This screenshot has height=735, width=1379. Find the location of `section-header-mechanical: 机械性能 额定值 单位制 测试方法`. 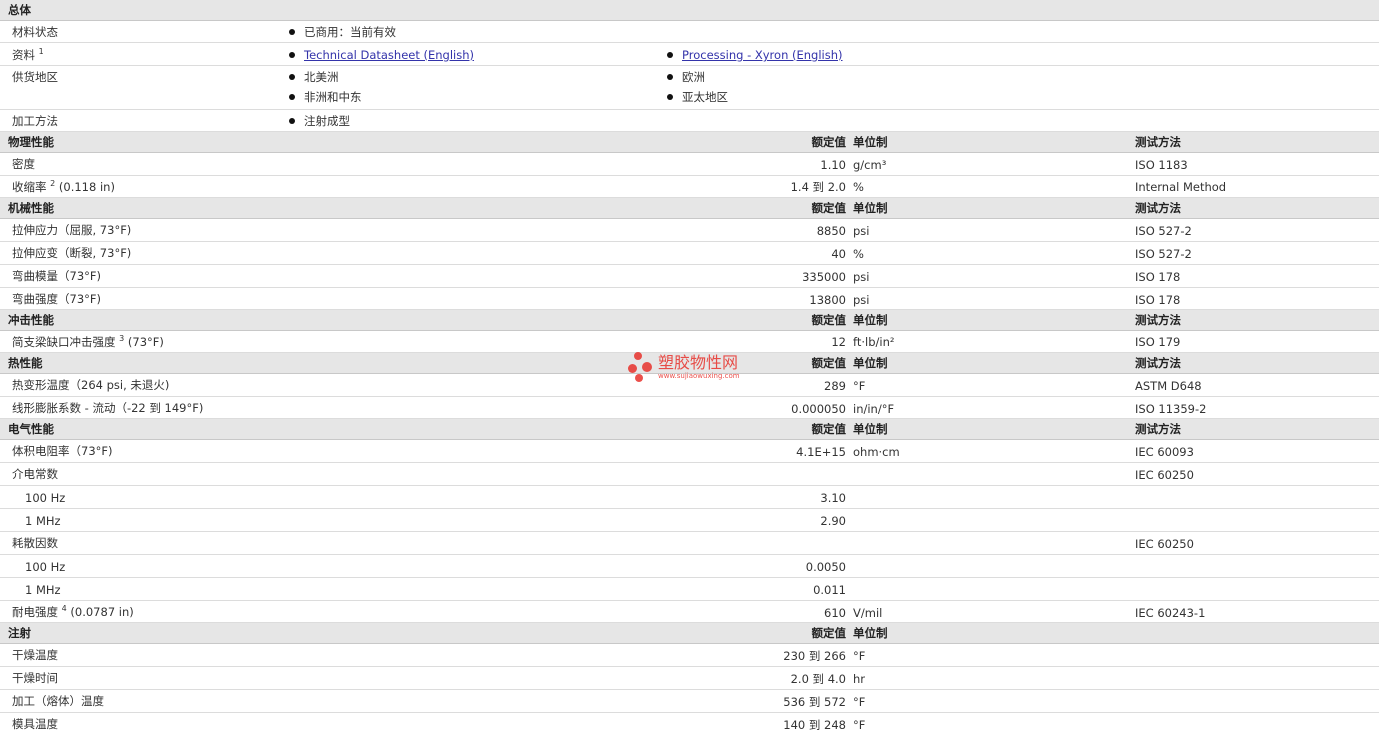

section-header-mechanical: 机械性能 额定值 单位制 测试方法 is located at coordinates (689, 208).